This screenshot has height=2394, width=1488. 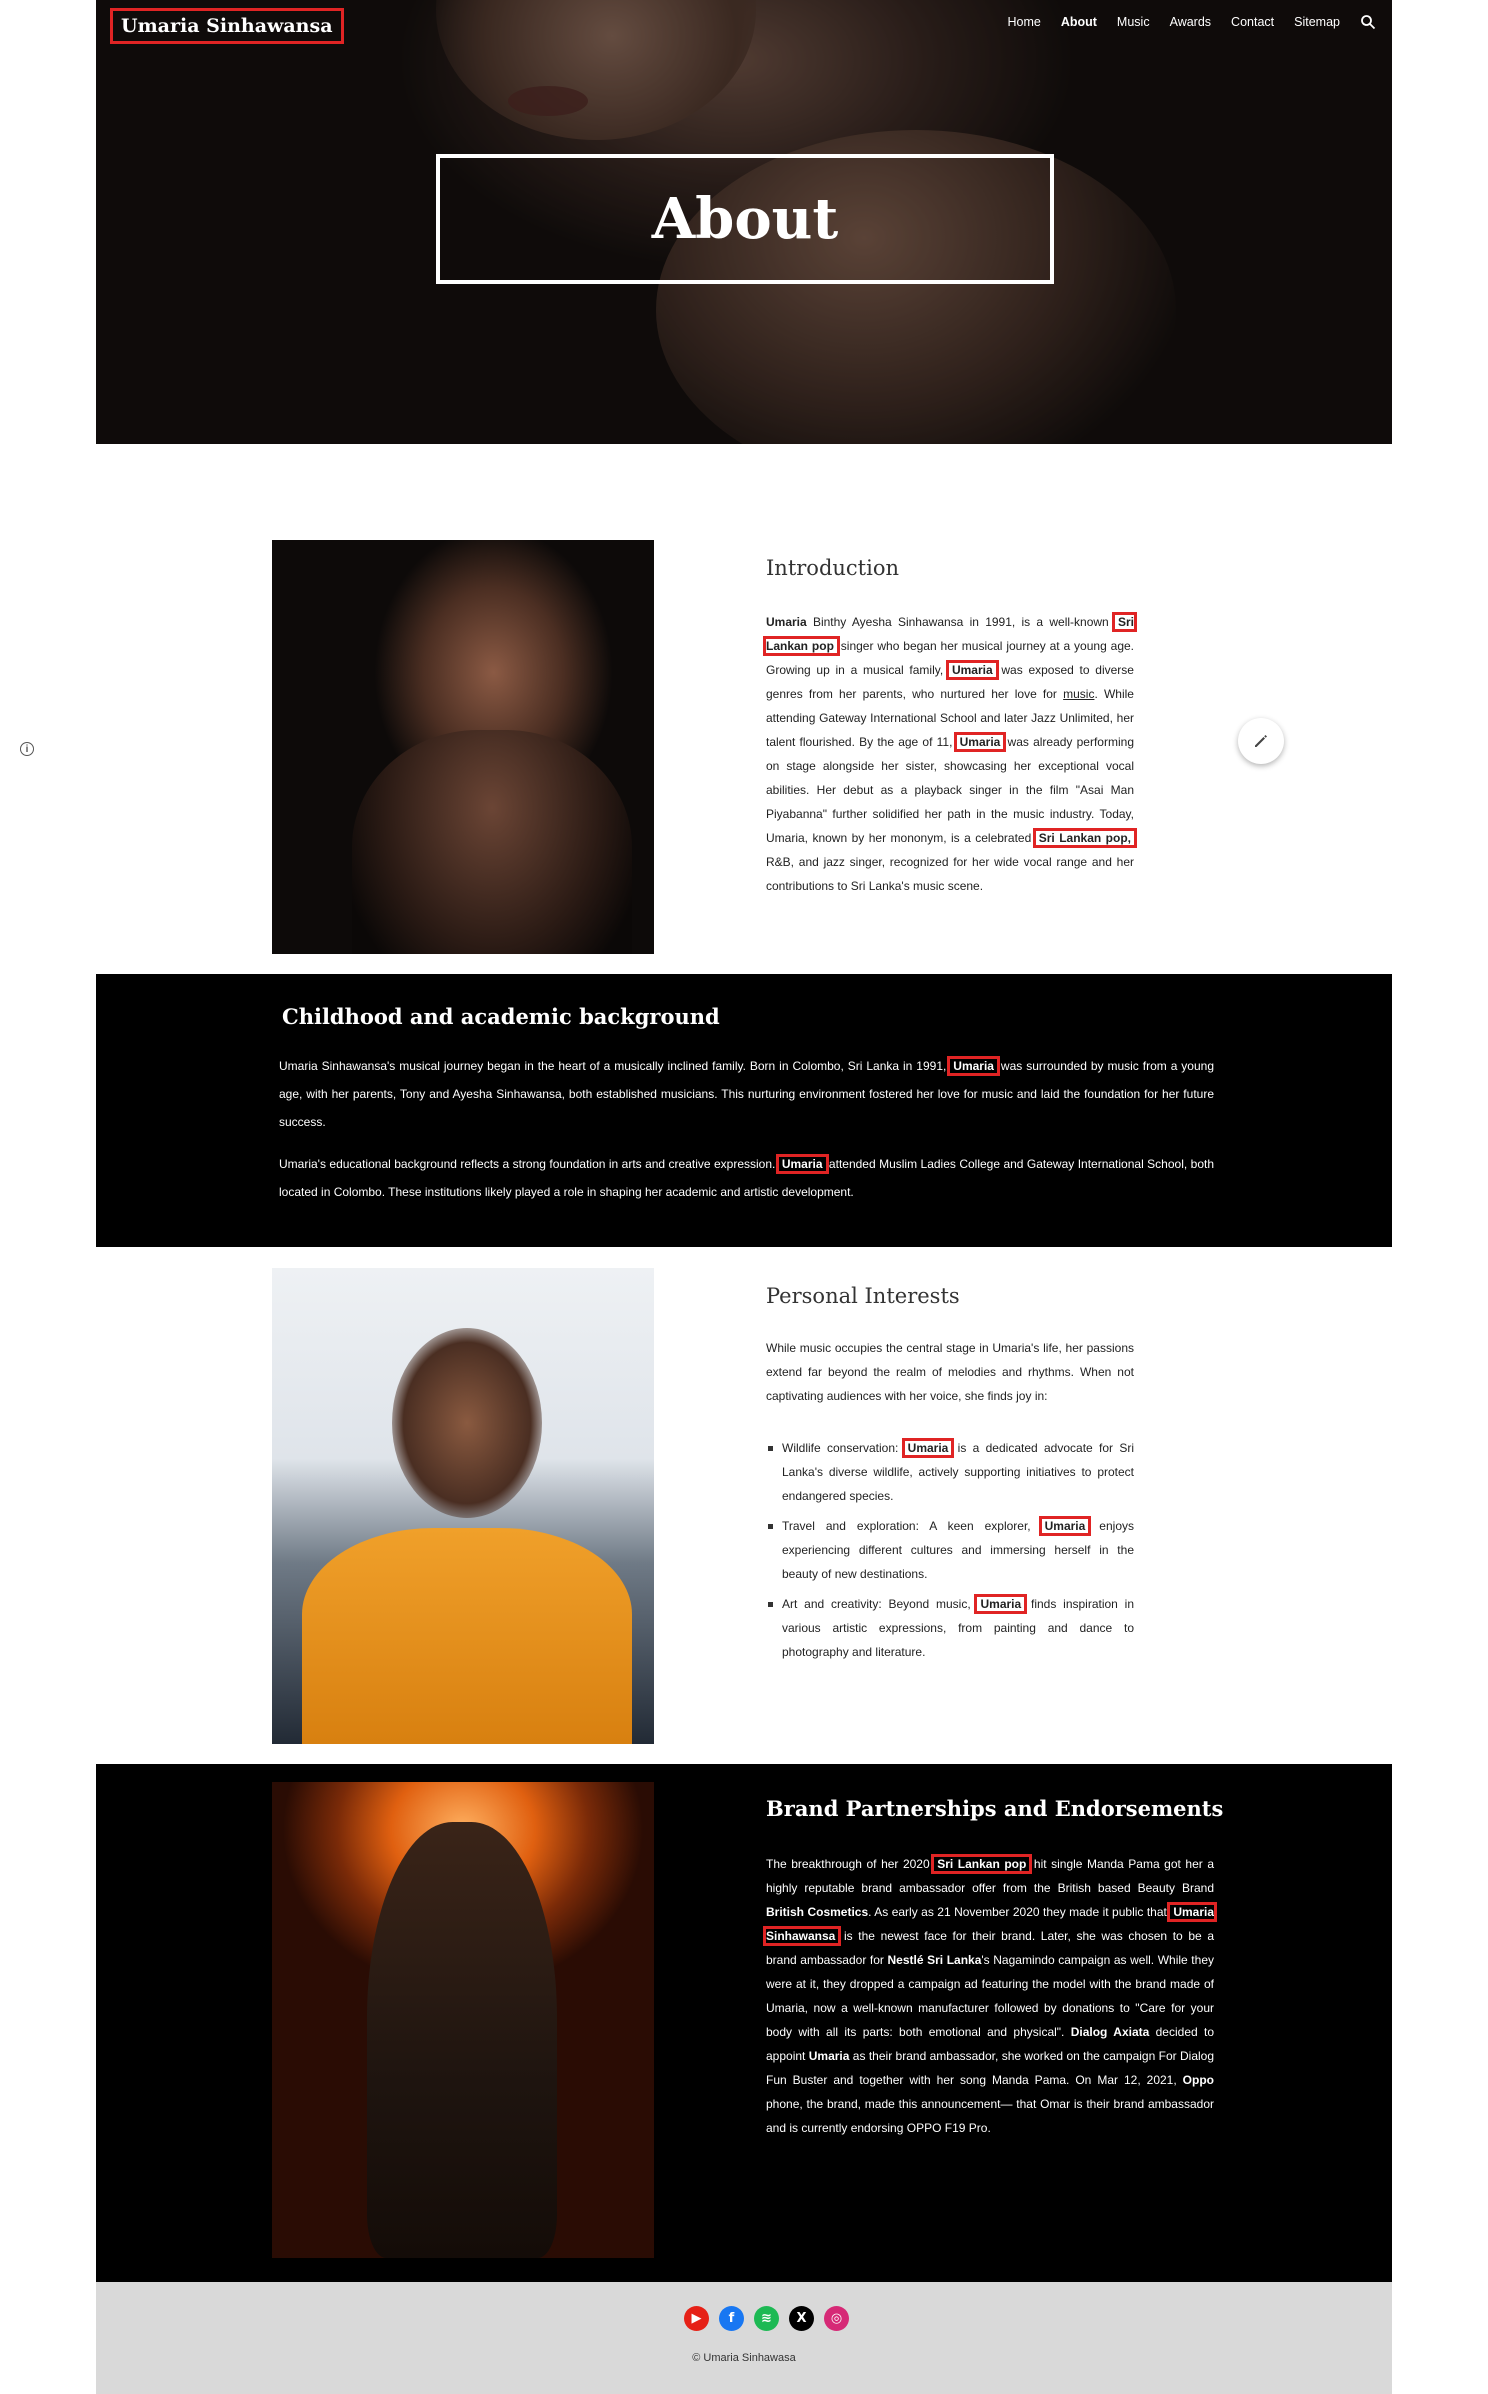 What do you see at coordinates (832, 568) in the screenshot?
I see `intro-heading: Introduction` at bounding box center [832, 568].